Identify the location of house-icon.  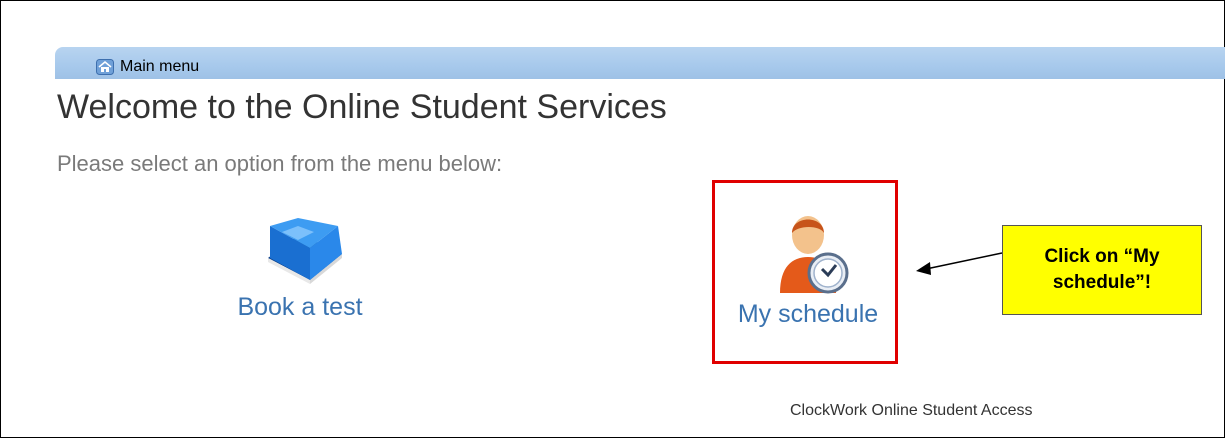
(105, 67).